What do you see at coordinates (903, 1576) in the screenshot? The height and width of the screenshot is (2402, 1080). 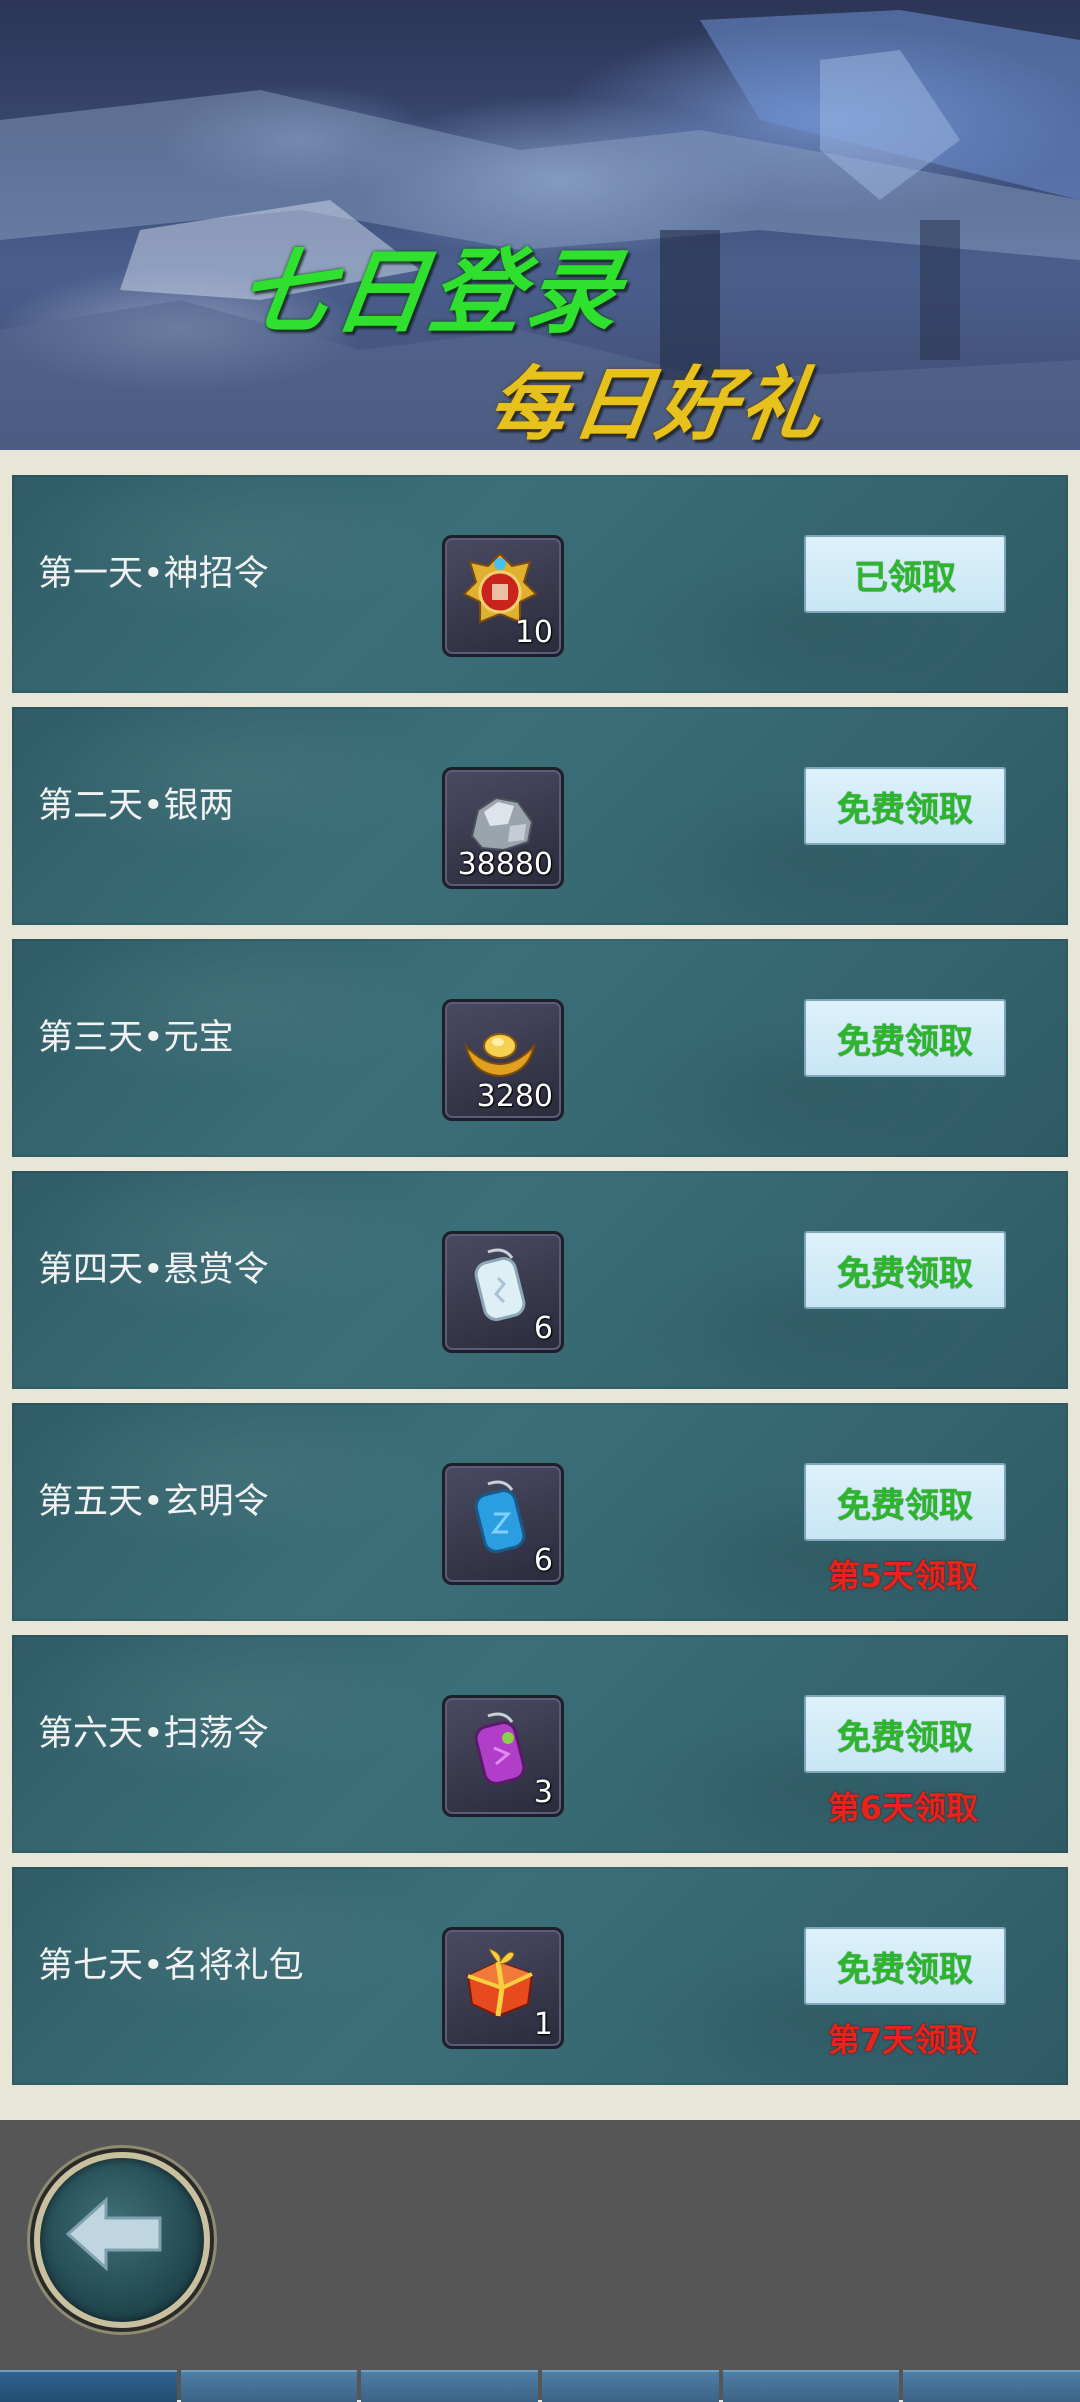 I see `unlock-day-note: 第5天领取` at bounding box center [903, 1576].